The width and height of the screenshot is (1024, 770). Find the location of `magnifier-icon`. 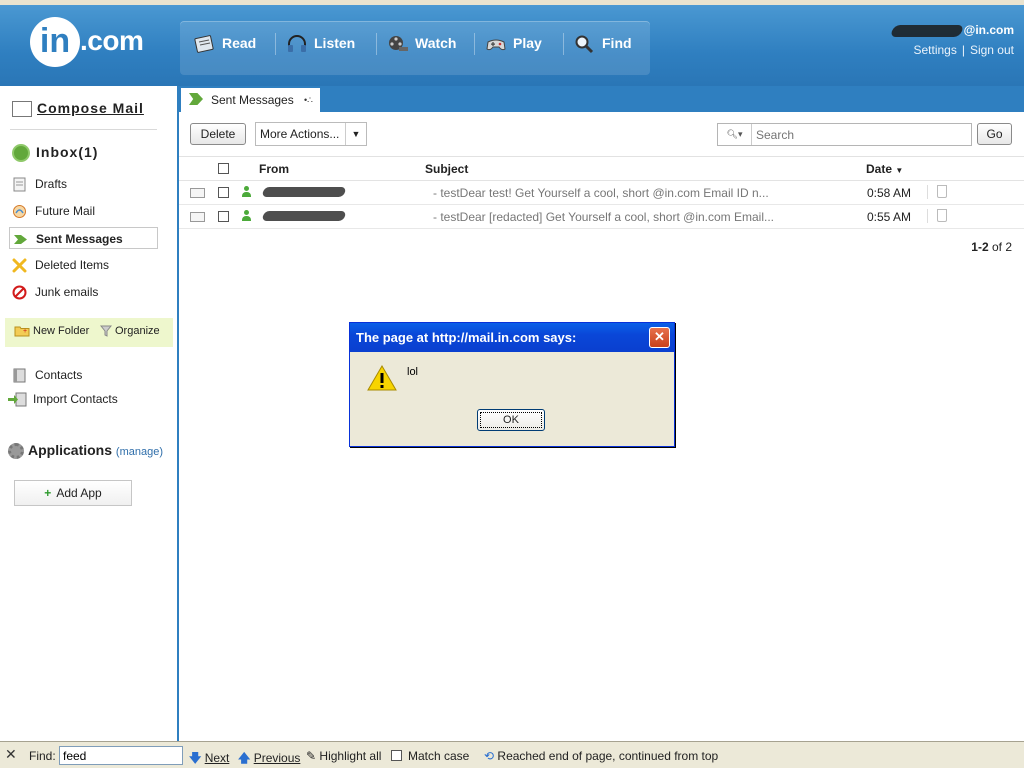

magnifier-icon is located at coordinates (584, 44).